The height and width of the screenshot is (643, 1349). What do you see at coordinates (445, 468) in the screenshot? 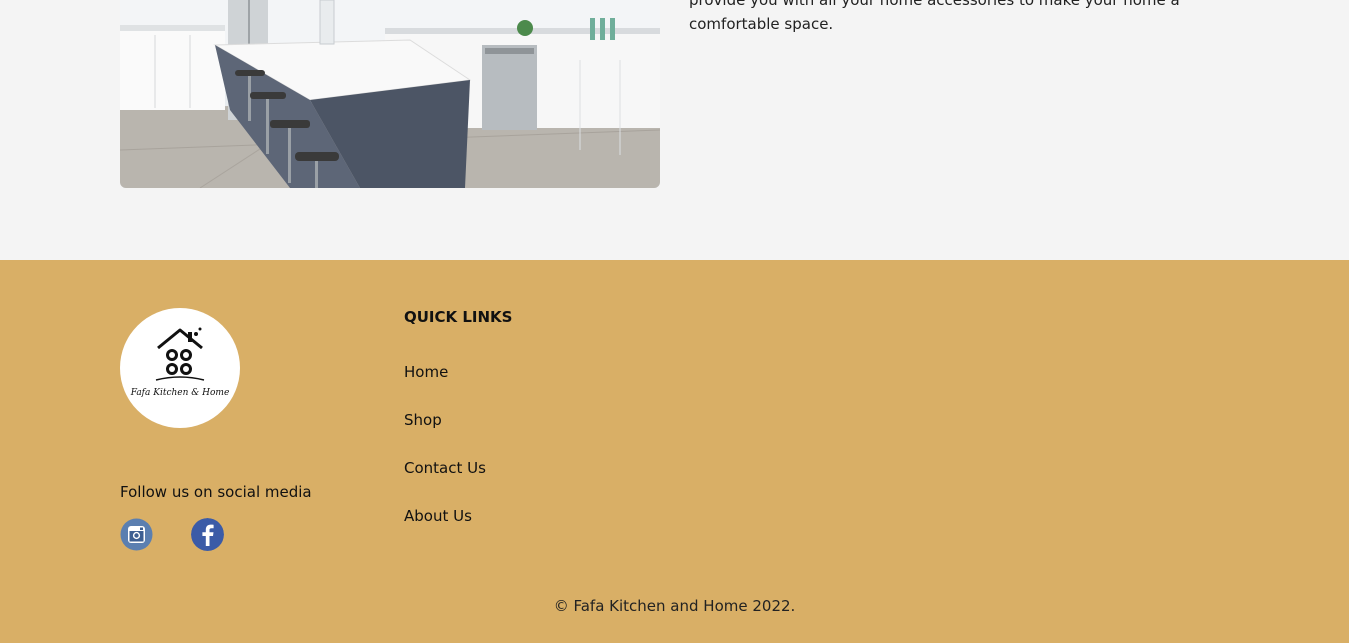
I see `quick-link-contact-us: Contact Us` at bounding box center [445, 468].